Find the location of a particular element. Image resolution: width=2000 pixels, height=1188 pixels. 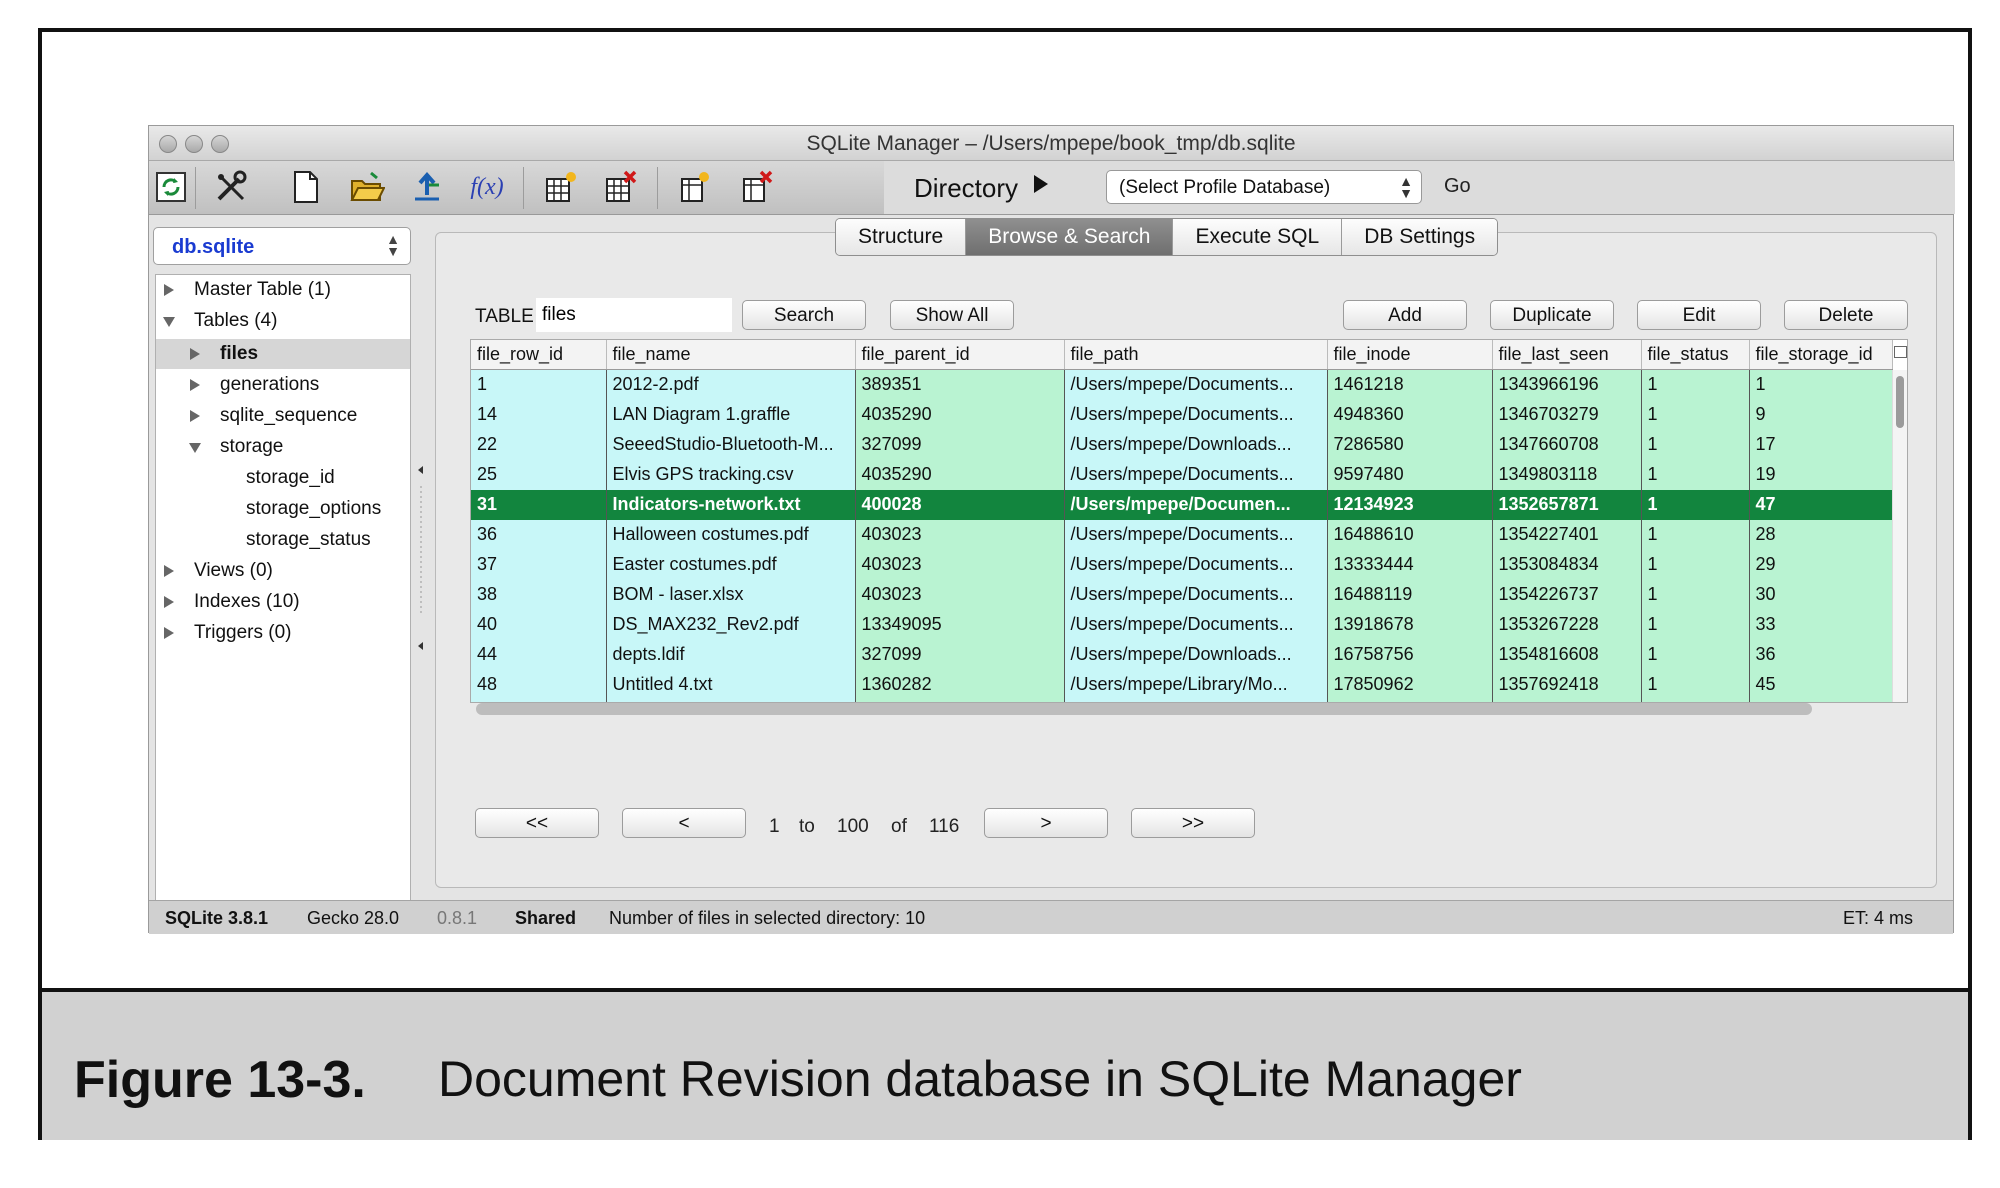

first-page-button: << is located at coordinates (537, 823).